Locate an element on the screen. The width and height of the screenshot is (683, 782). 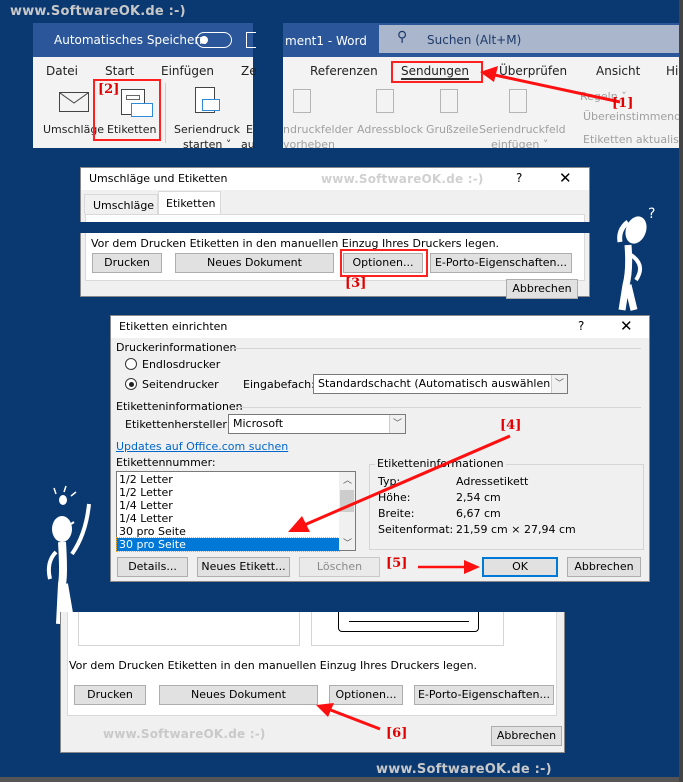
step-6-label: [6] is located at coordinates (397, 733).